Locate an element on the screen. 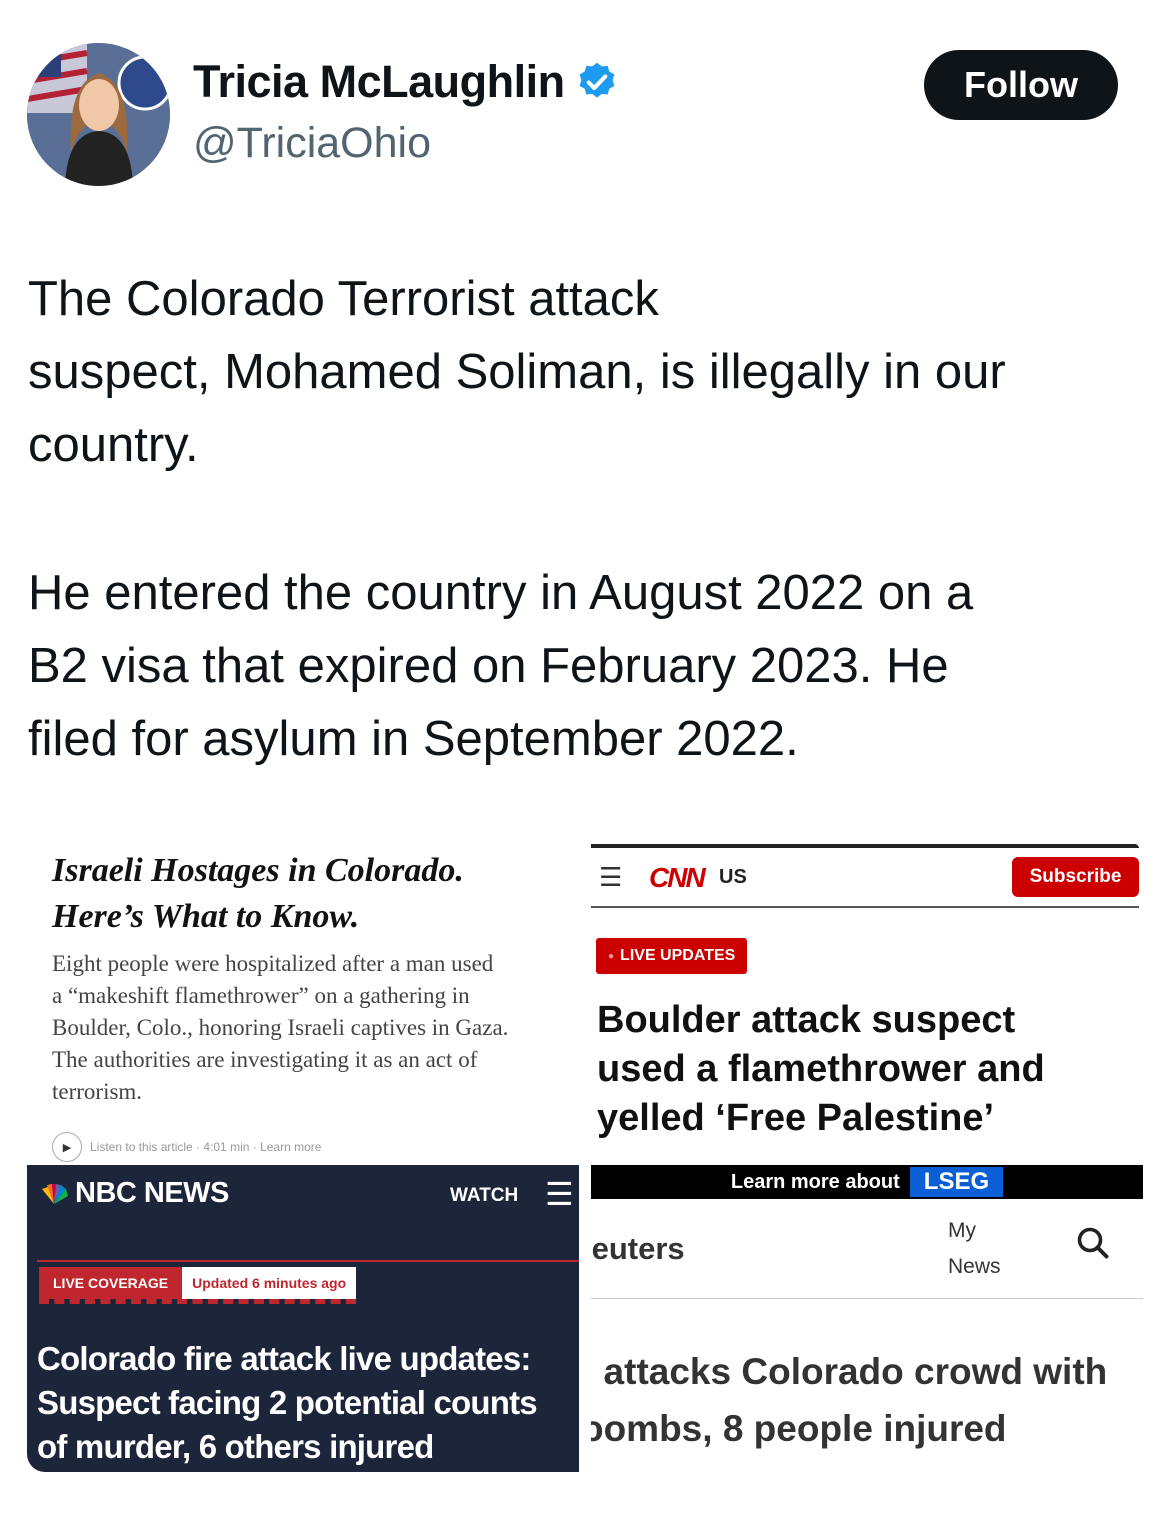 The height and width of the screenshot is (1521, 1170). nbc-watch-link: WATCH is located at coordinates (484, 1195).